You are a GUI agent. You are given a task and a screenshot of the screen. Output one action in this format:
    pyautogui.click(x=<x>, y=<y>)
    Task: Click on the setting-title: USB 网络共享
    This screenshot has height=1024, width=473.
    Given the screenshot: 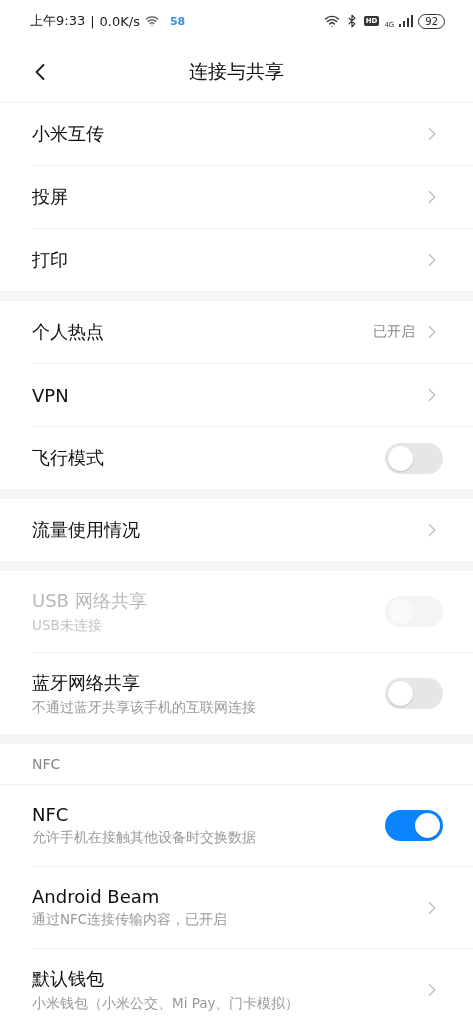 What is the action you would take?
    pyautogui.click(x=90, y=600)
    